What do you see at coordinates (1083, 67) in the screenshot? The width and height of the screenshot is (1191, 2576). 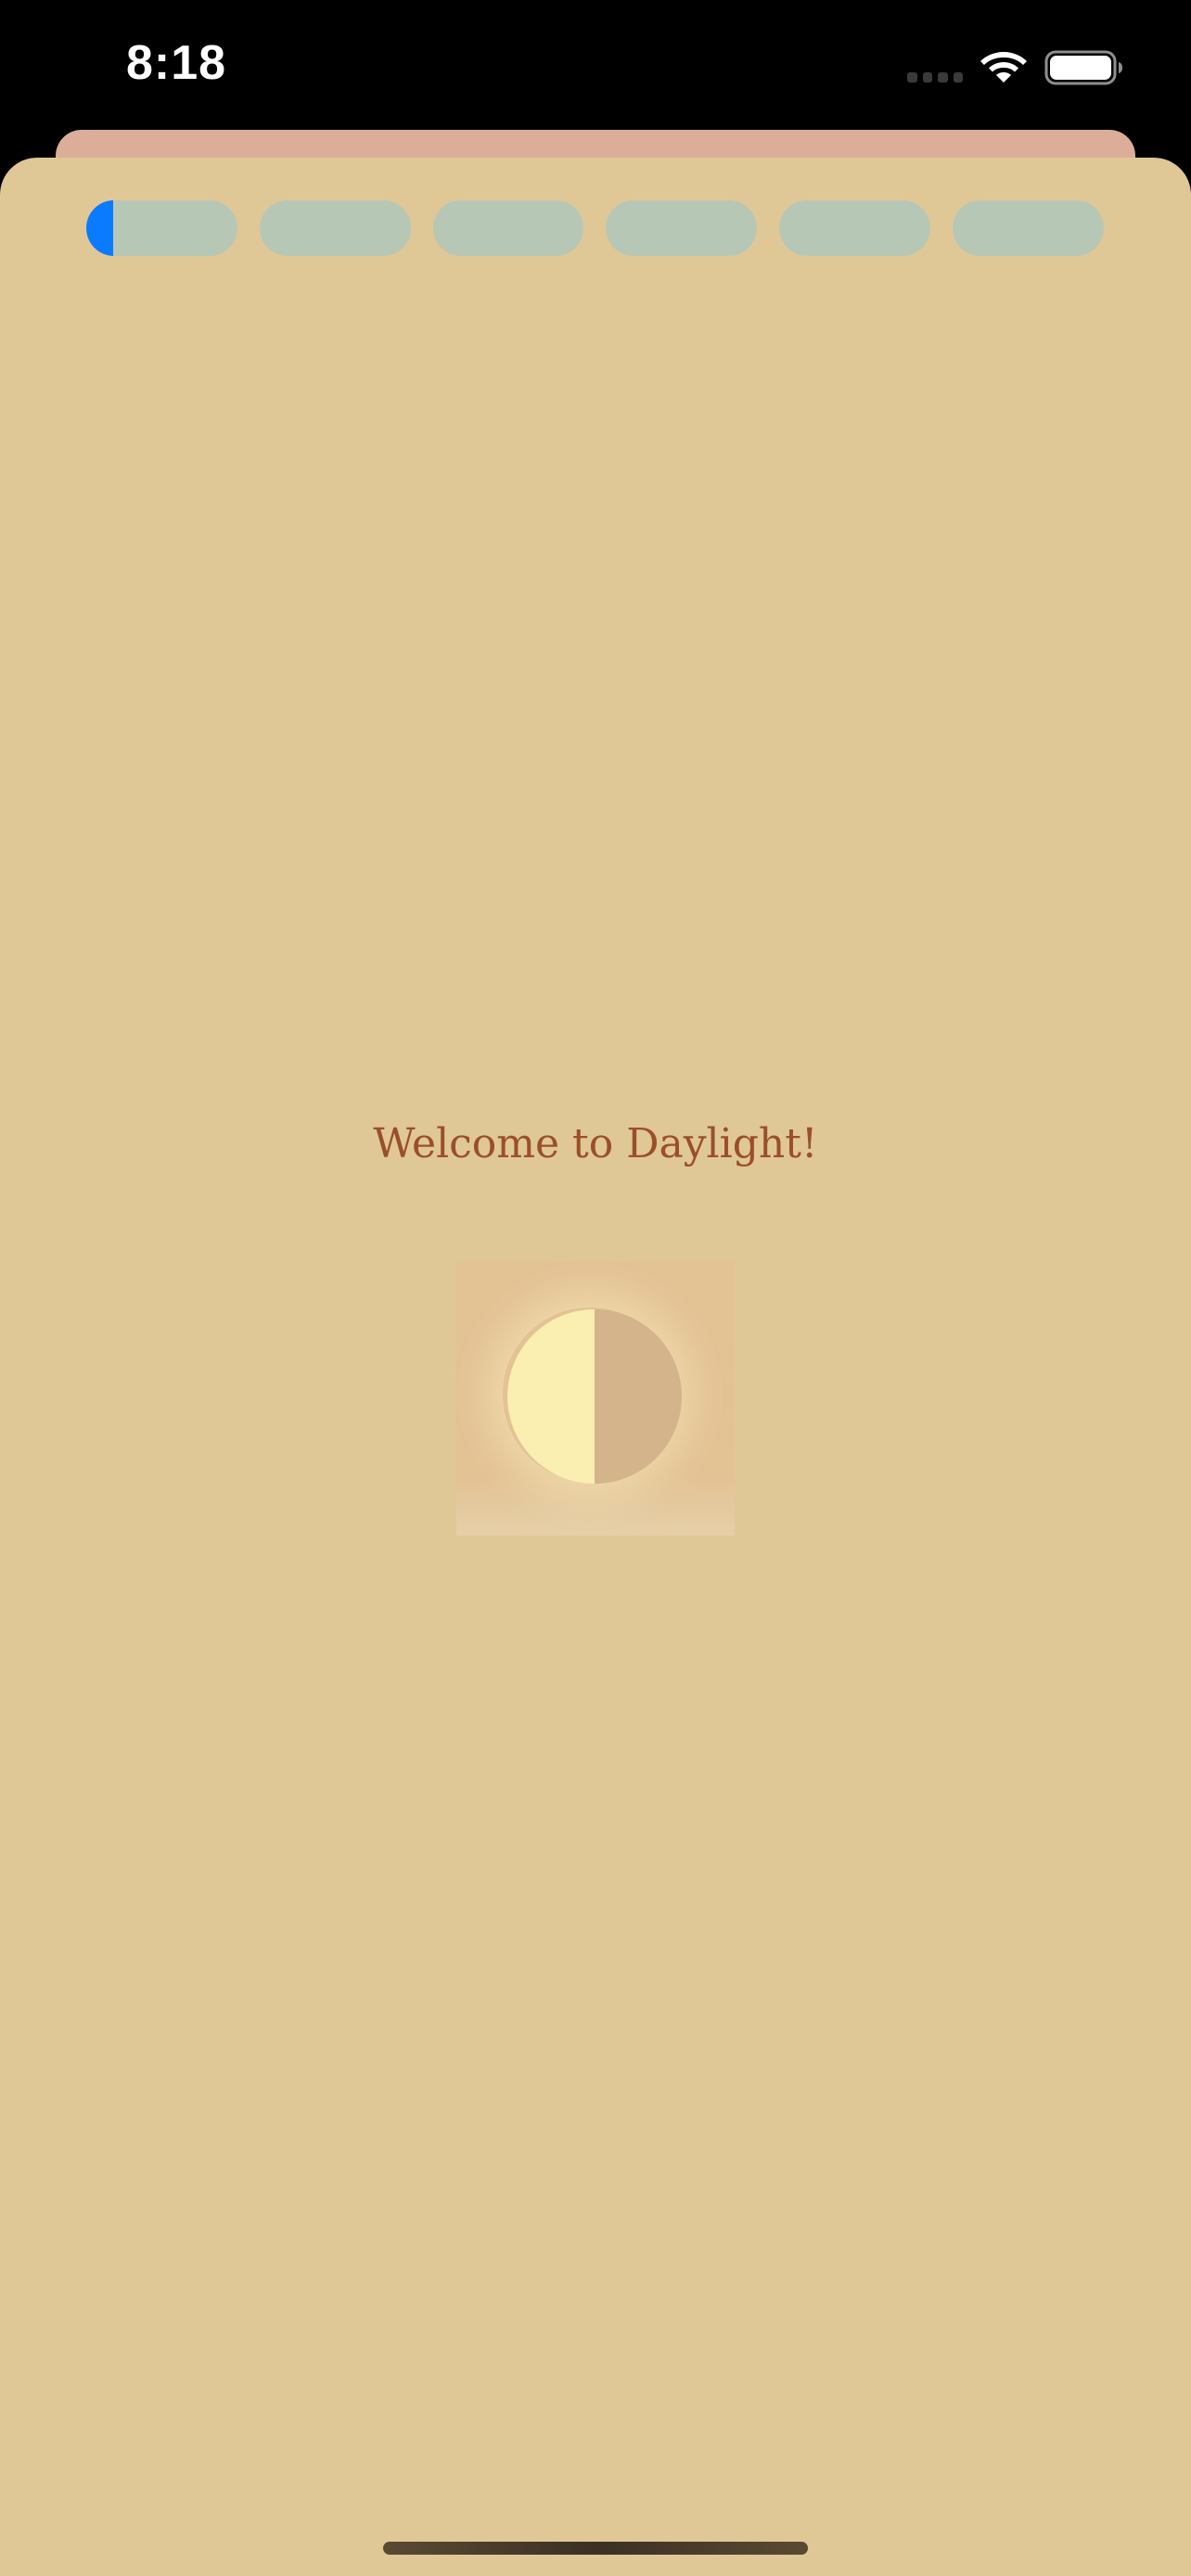 I see `battery-icon` at bounding box center [1083, 67].